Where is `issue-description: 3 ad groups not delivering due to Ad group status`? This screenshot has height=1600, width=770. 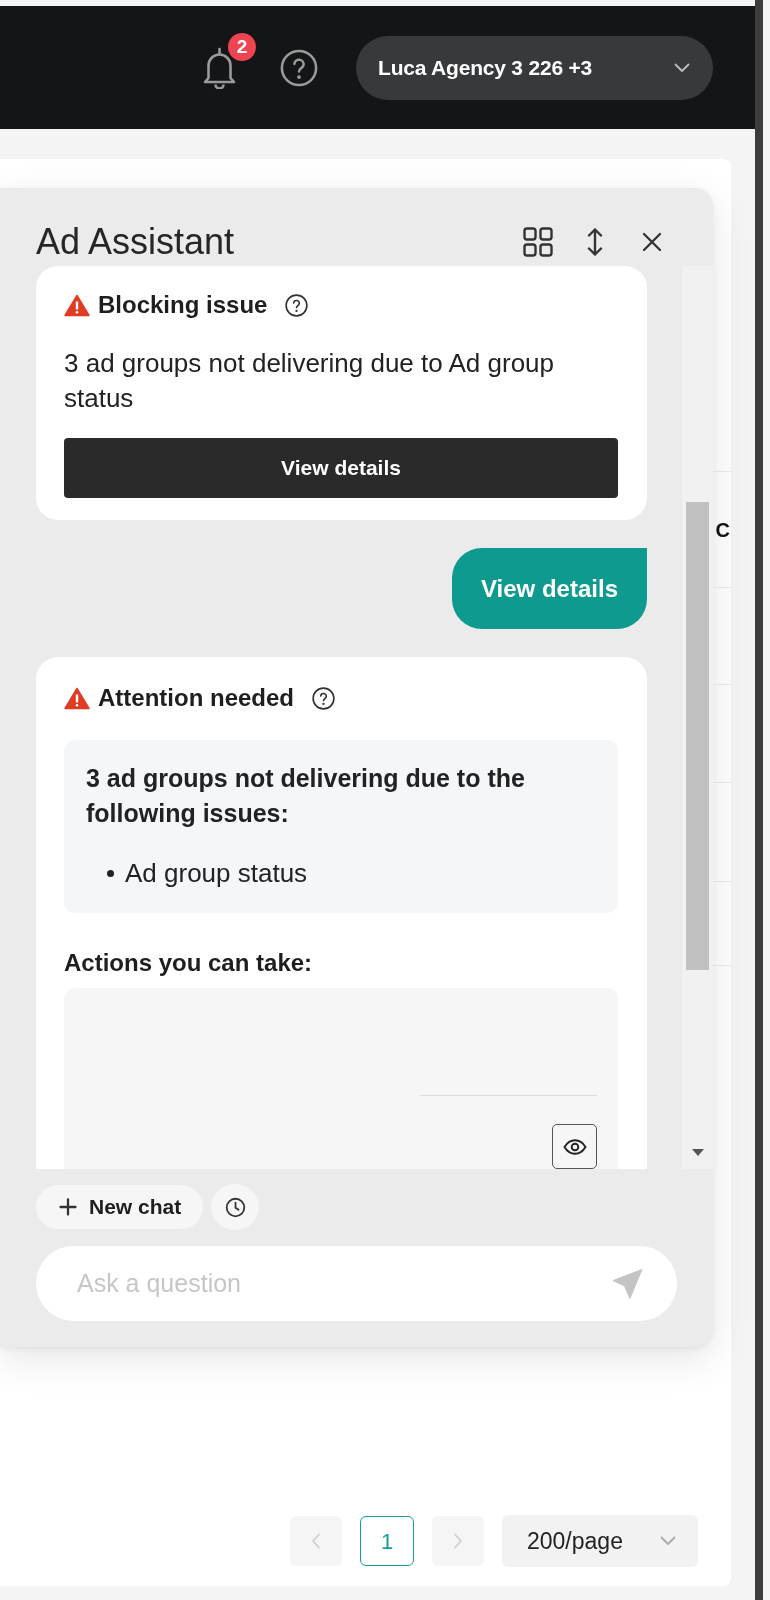
issue-description: 3 ad groups not delivering due to Ad group status is located at coordinates (310, 381).